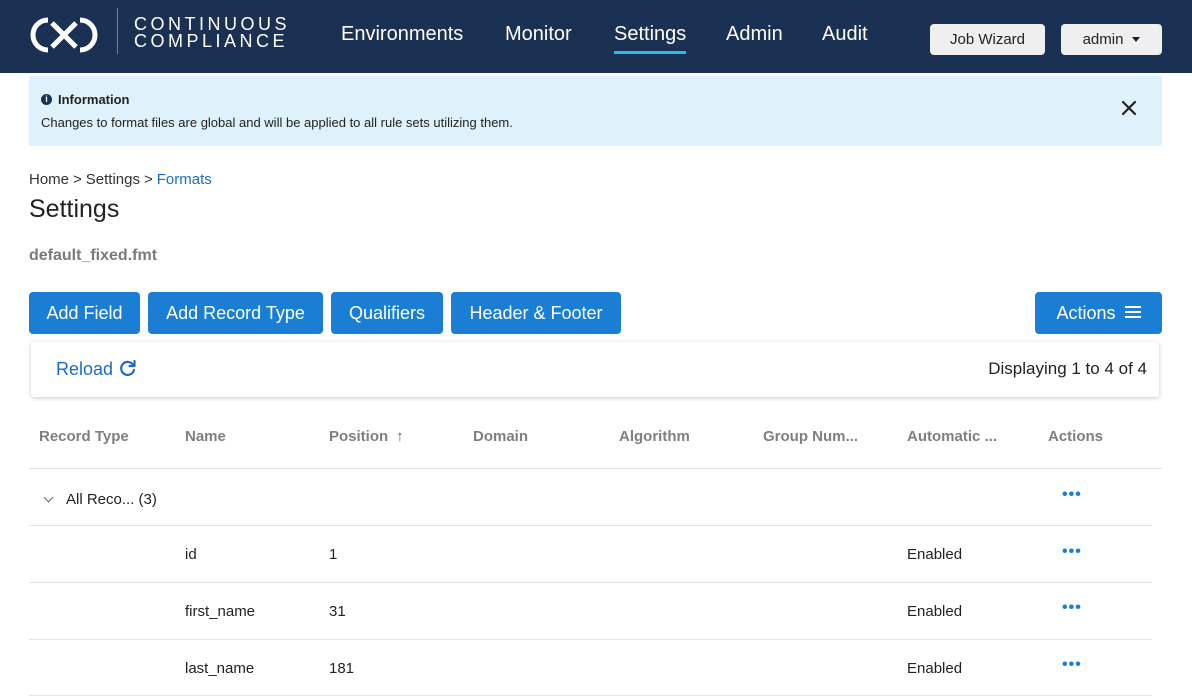 This screenshot has width=1192, height=697. I want to click on column-header-record-type: Record Type, so click(84, 436).